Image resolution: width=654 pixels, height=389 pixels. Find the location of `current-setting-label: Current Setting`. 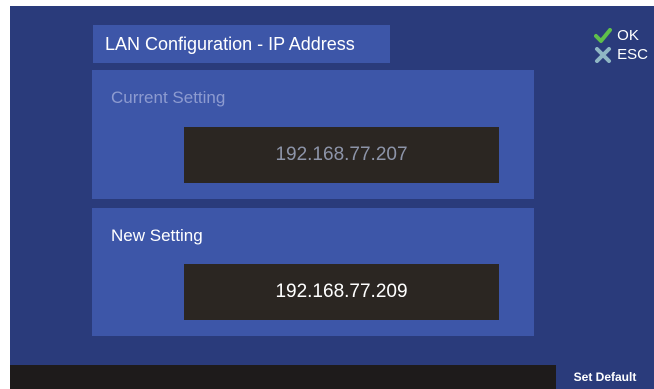

current-setting-label: Current Setting is located at coordinates (168, 97).